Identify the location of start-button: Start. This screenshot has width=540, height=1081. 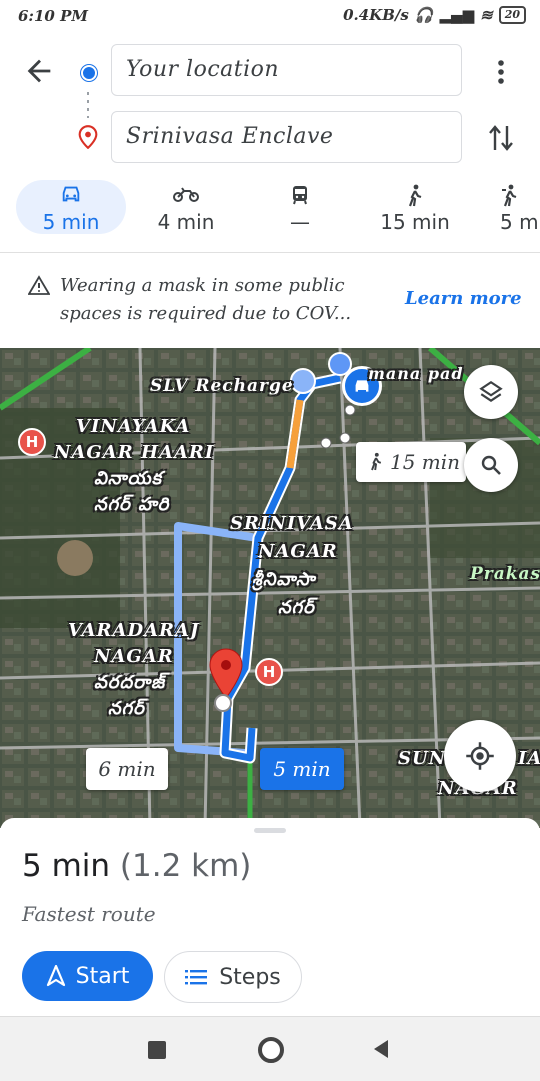
(87, 976).